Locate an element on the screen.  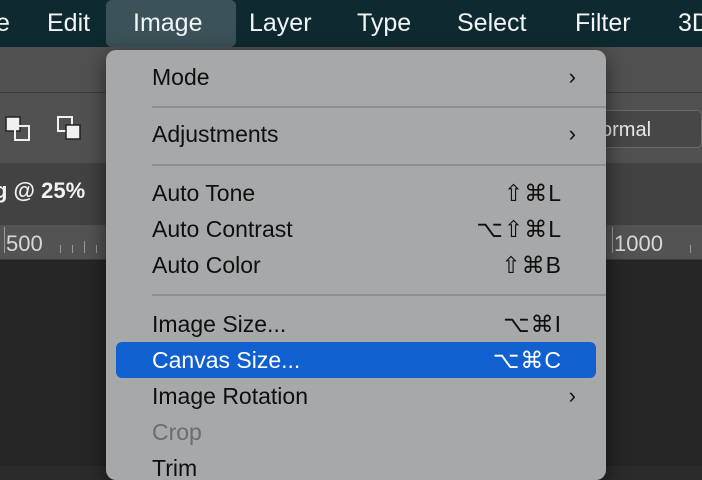
menu-item-canvas-size: Canvas Size... ⌥⌘C is located at coordinates (356, 360).